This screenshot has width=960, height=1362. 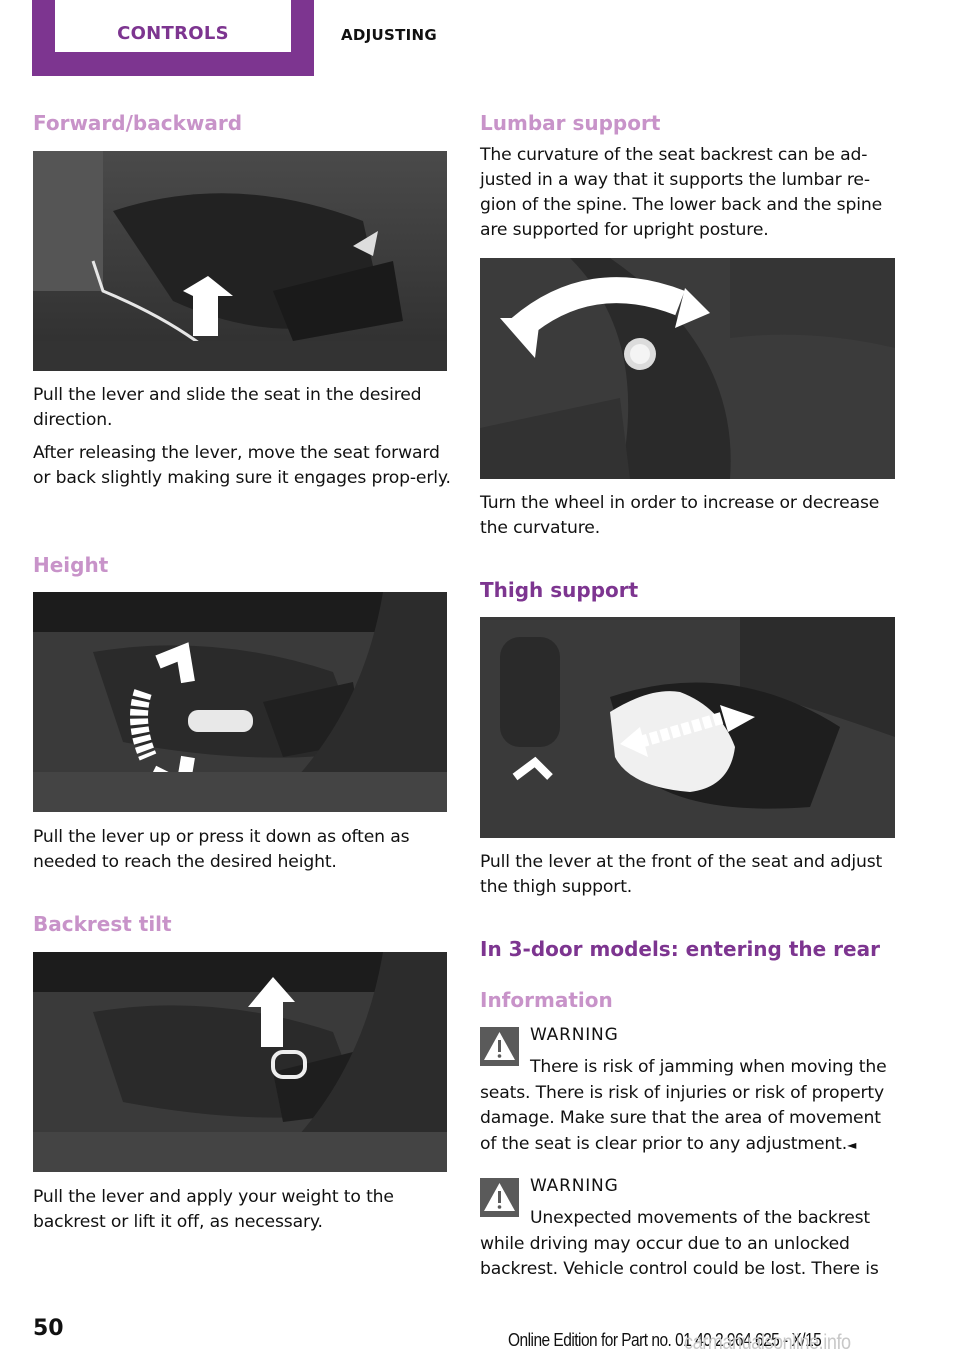 I want to click on figure-height, so click(x=240, y=702).